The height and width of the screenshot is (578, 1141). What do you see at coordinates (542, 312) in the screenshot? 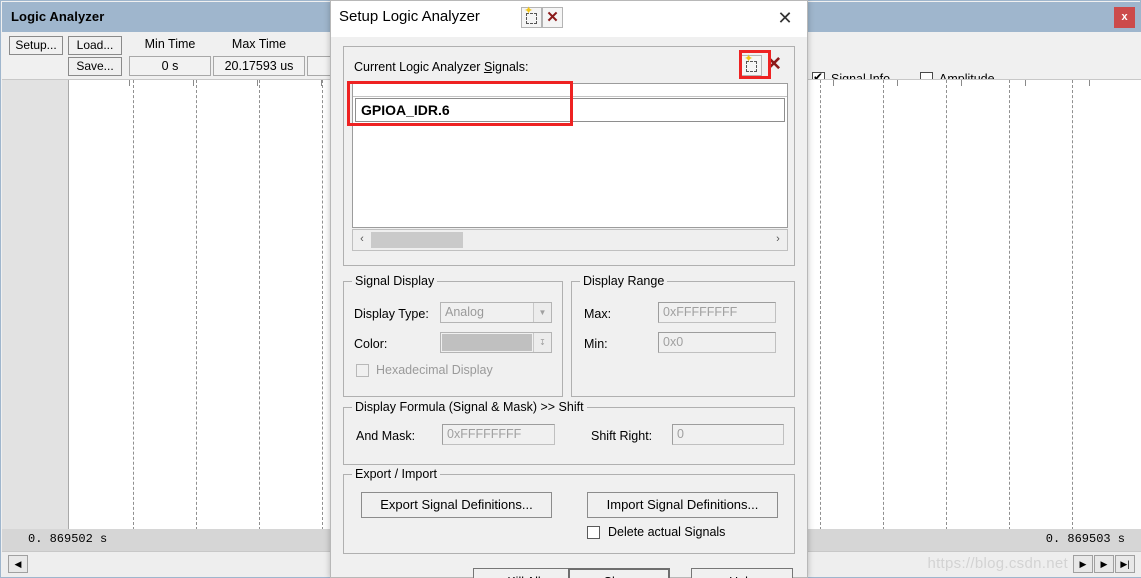
I see `chevron-down-icon: ▼` at bounding box center [542, 312].